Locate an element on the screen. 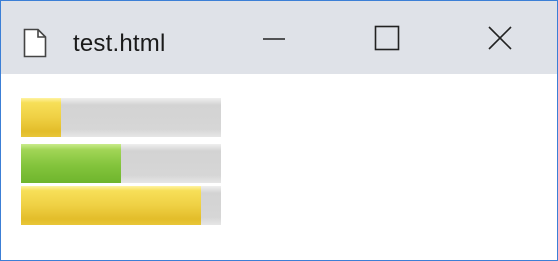  window-title: test.html is located at coordinates (119, 43).